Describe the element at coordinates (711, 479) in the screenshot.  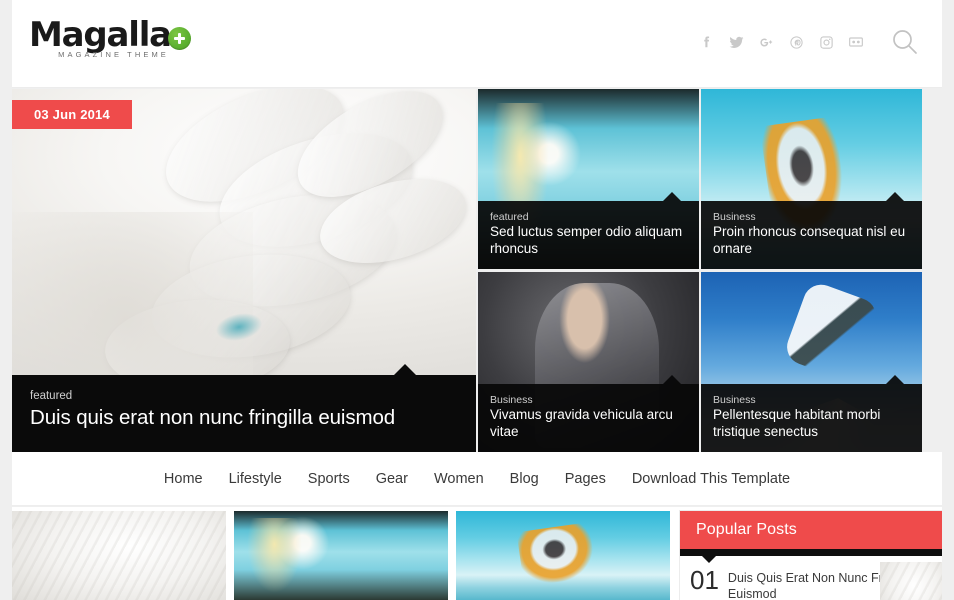
I see `nav-item-download-this-template: Download This Template` at that location.